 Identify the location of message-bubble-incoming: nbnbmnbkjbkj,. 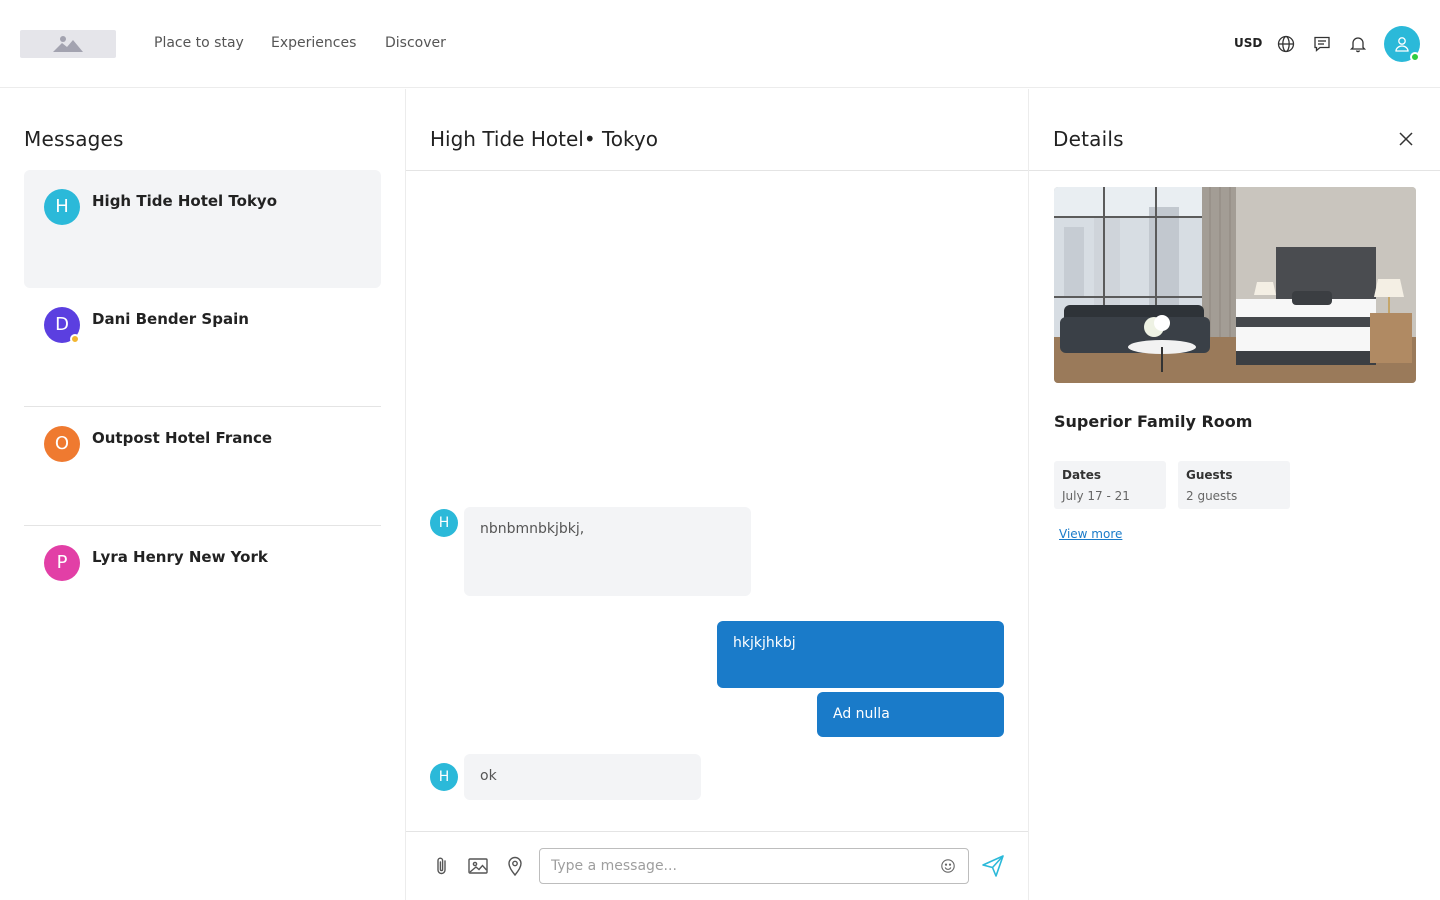
(607, 551).